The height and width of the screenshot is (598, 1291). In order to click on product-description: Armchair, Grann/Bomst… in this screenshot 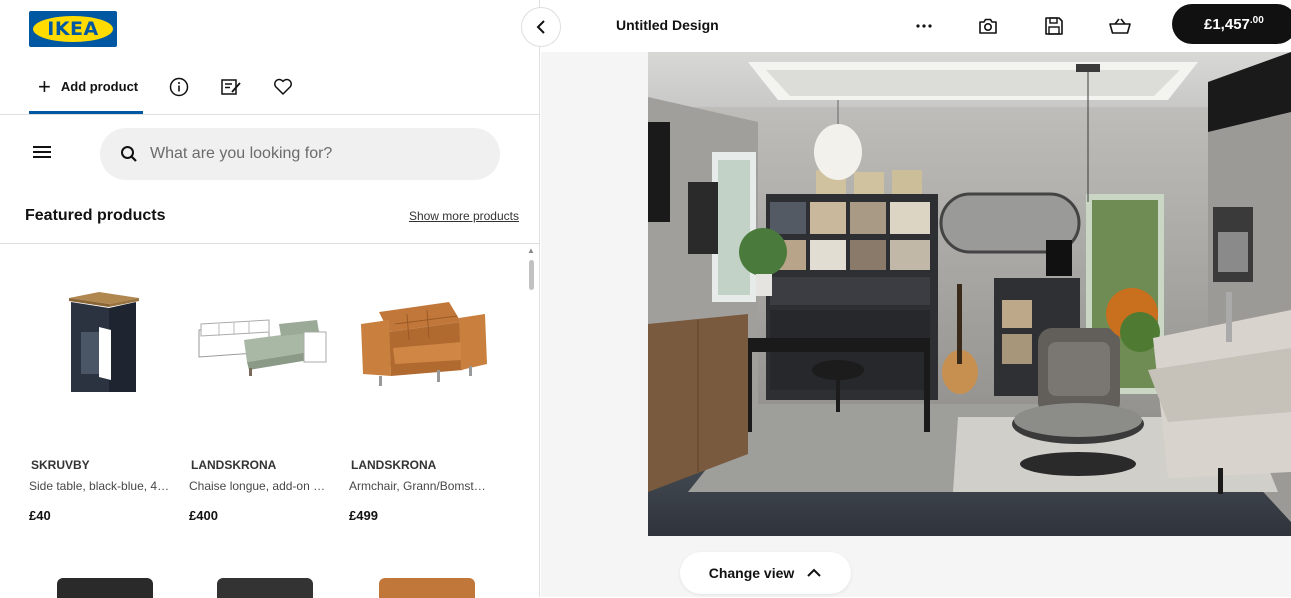, I will do `click(417, 486)`.